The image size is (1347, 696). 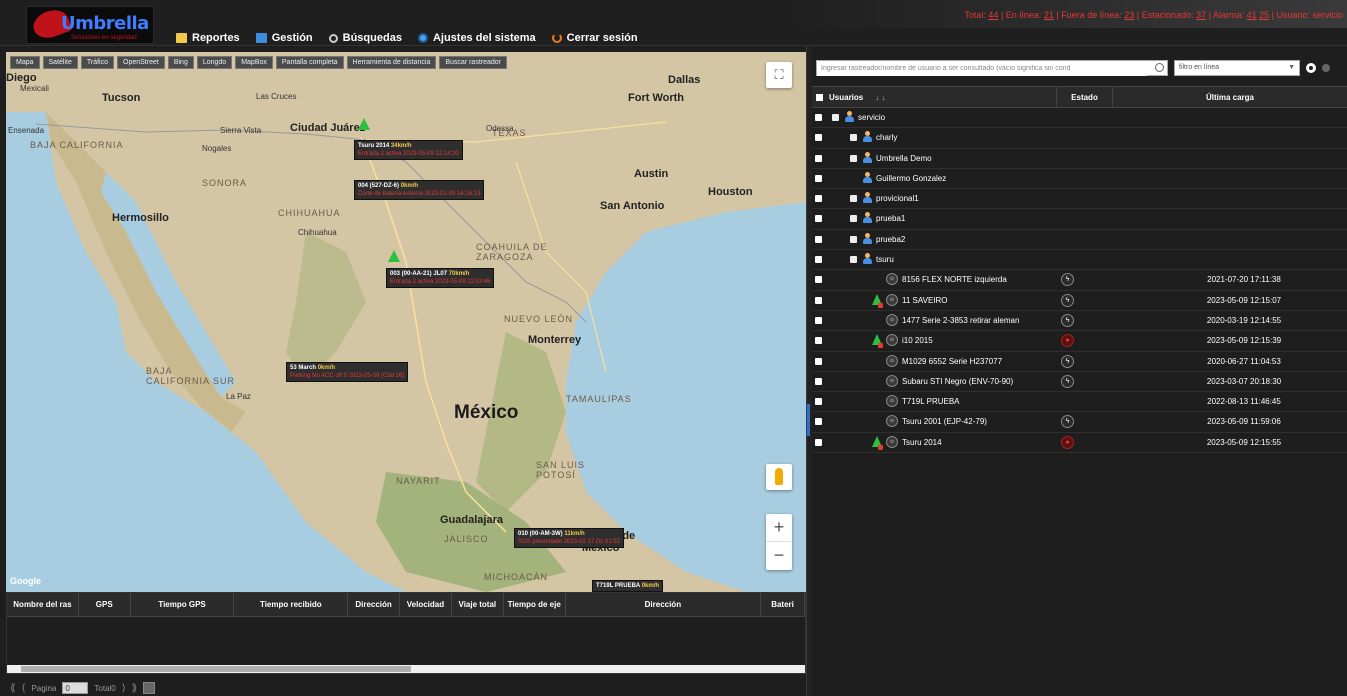 What do you see at coordinates (628, 586) in the screenshot?
I see `vehicle-label: T719L PRUEBA 0km/h` at bounding box center [628, 586].